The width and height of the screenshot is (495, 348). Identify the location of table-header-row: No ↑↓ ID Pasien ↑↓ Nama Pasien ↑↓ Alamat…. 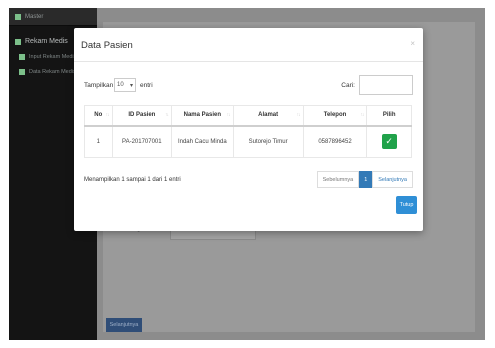
(248, 116).